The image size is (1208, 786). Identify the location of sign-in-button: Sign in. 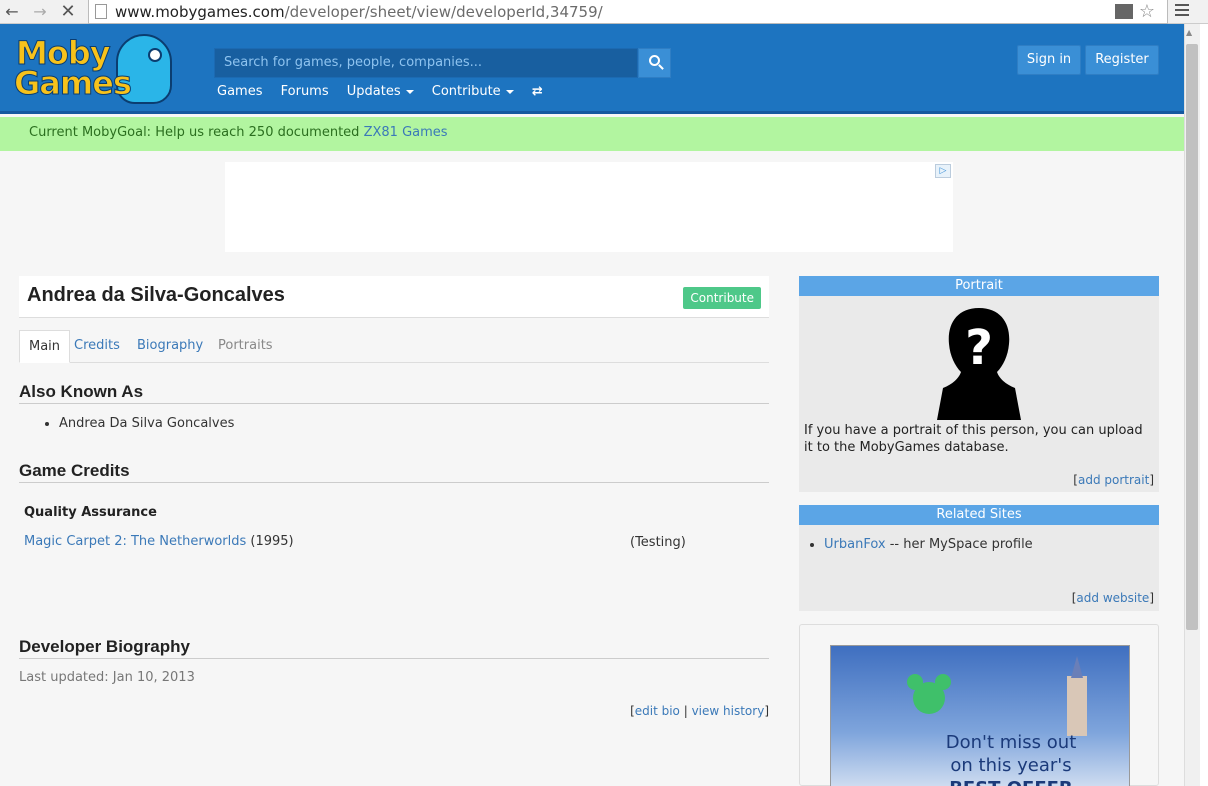
(1049, 60).